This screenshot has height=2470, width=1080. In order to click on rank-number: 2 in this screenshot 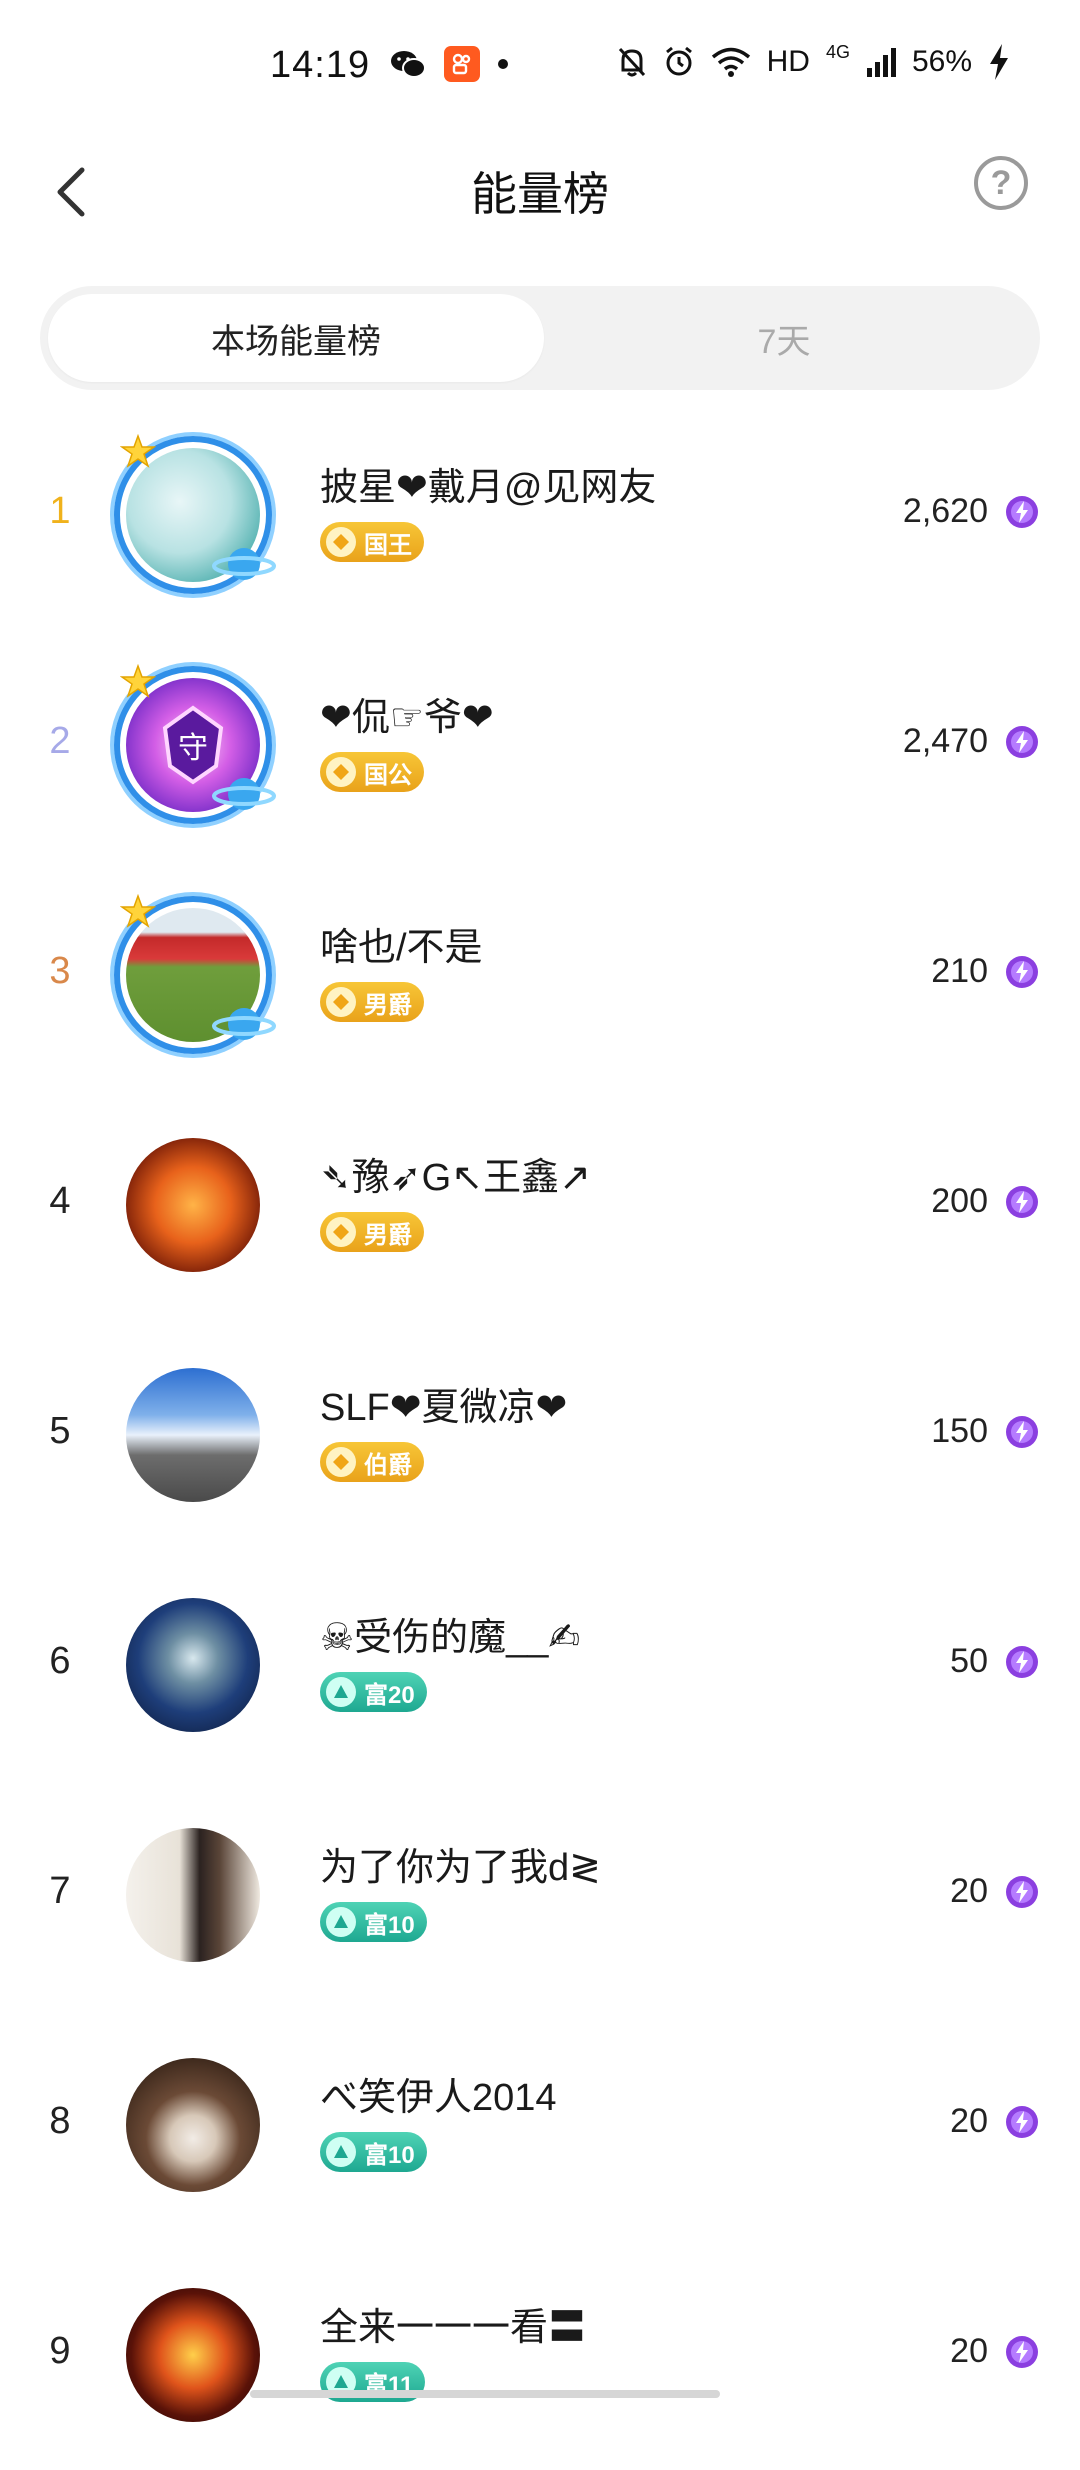, I will do `click(60, 741)`.